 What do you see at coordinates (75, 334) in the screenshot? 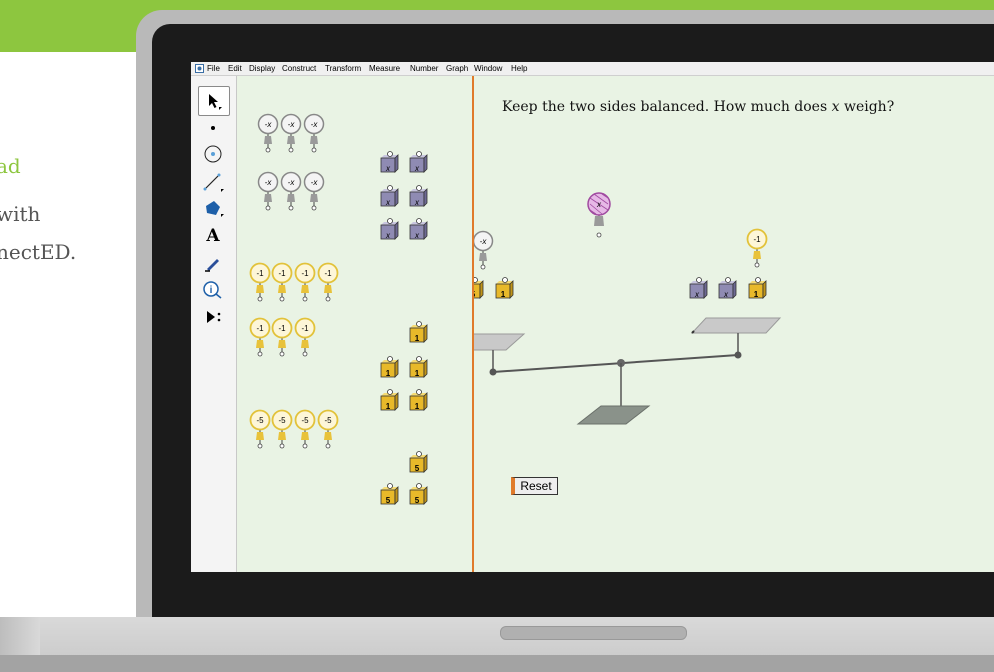
I see `promo-panel: ad with nectED.` at bounding box center [75, 334].